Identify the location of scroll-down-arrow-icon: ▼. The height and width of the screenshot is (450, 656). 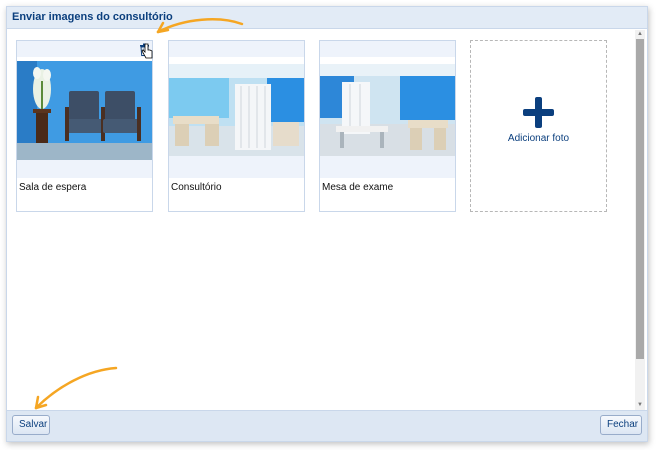
(640, 405).